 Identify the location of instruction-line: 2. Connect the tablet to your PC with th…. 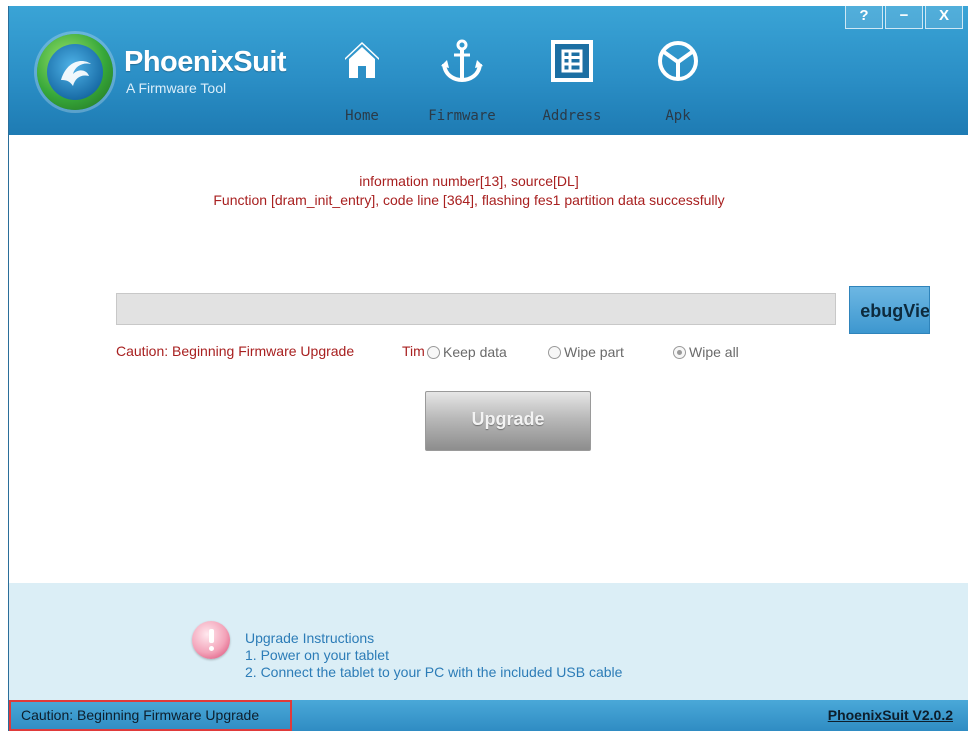
(434, 672).